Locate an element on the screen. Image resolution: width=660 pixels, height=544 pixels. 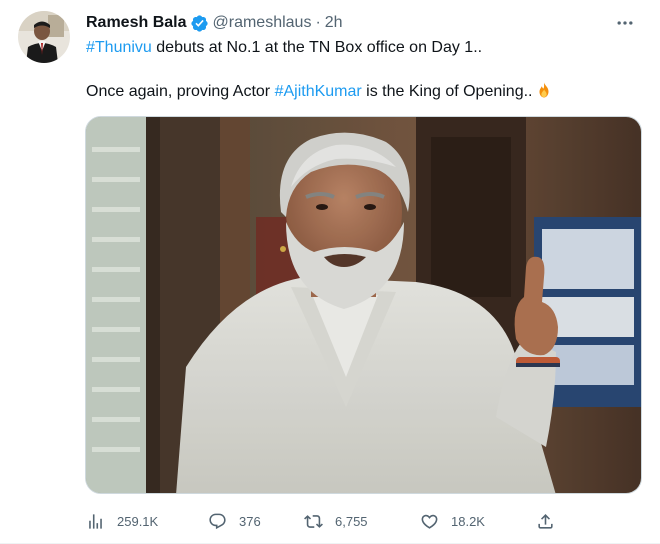
author-avatar is located at coordinates (44, 37).